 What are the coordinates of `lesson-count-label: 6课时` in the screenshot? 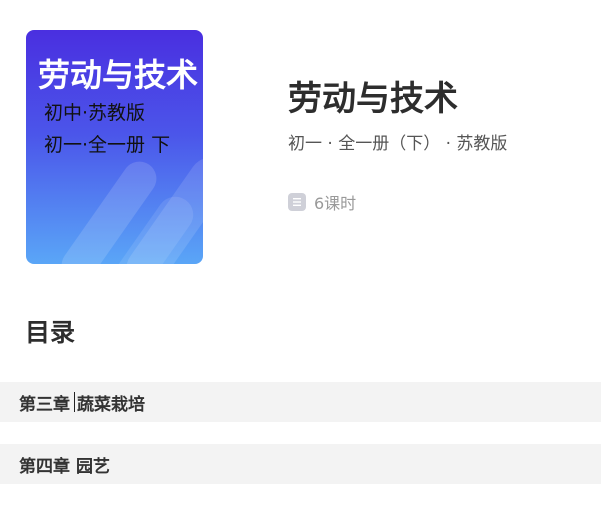 It's located at (335, 203).